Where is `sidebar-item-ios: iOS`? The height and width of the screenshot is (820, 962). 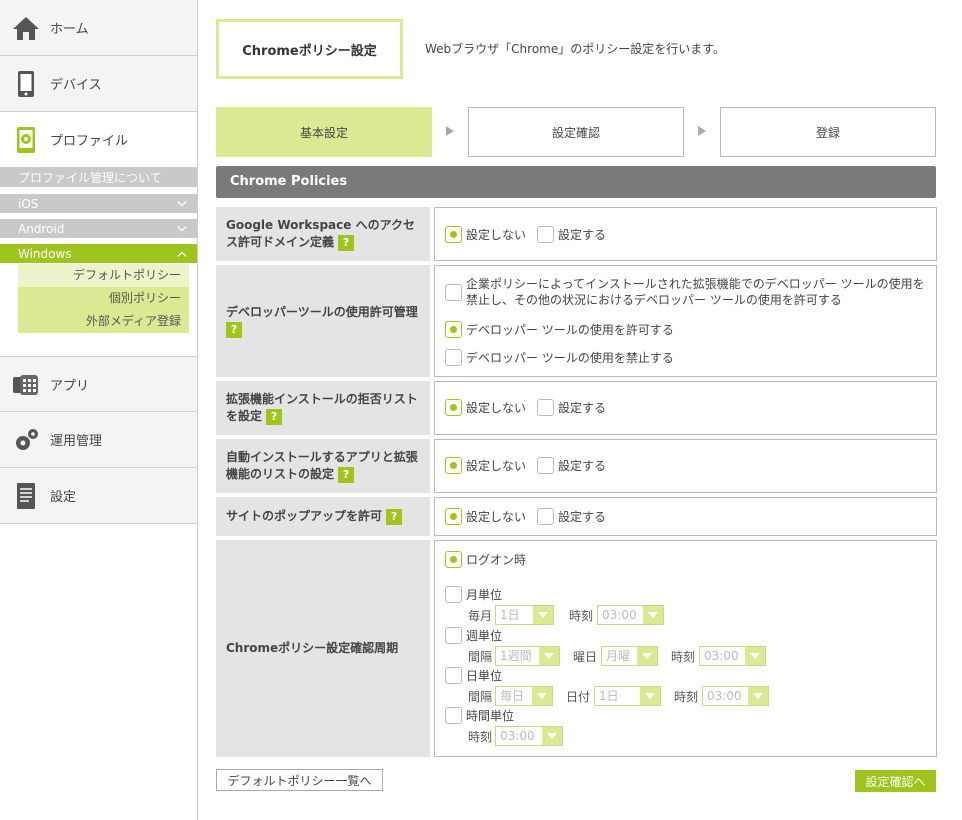 sidebar-item-ios: iOS is located at coordinates (98, 203).